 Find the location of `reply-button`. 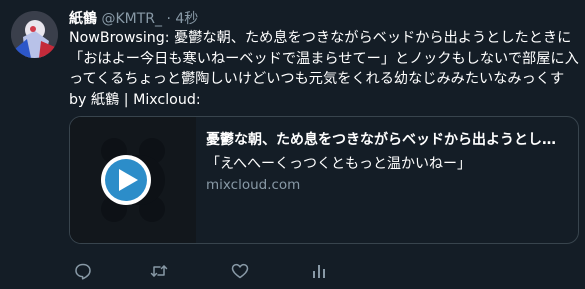

reply-button is located at coordinates (83, 271).